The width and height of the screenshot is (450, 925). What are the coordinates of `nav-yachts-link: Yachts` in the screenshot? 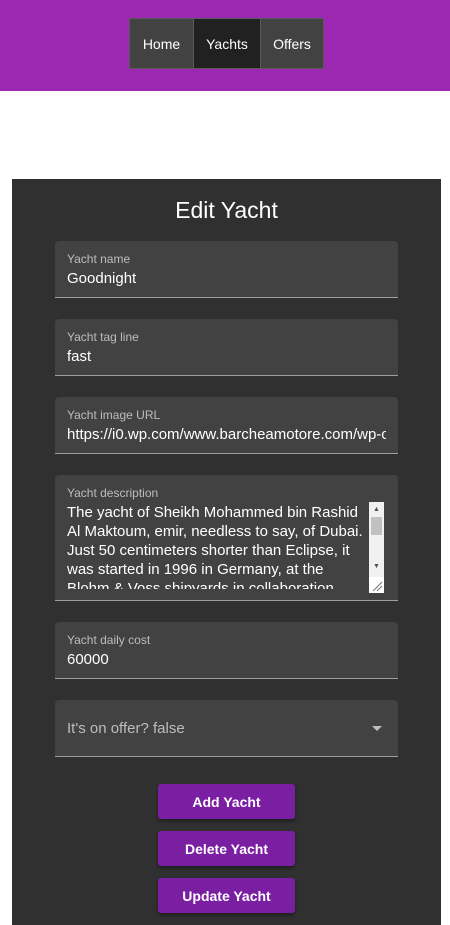 It's located at (226, 43).